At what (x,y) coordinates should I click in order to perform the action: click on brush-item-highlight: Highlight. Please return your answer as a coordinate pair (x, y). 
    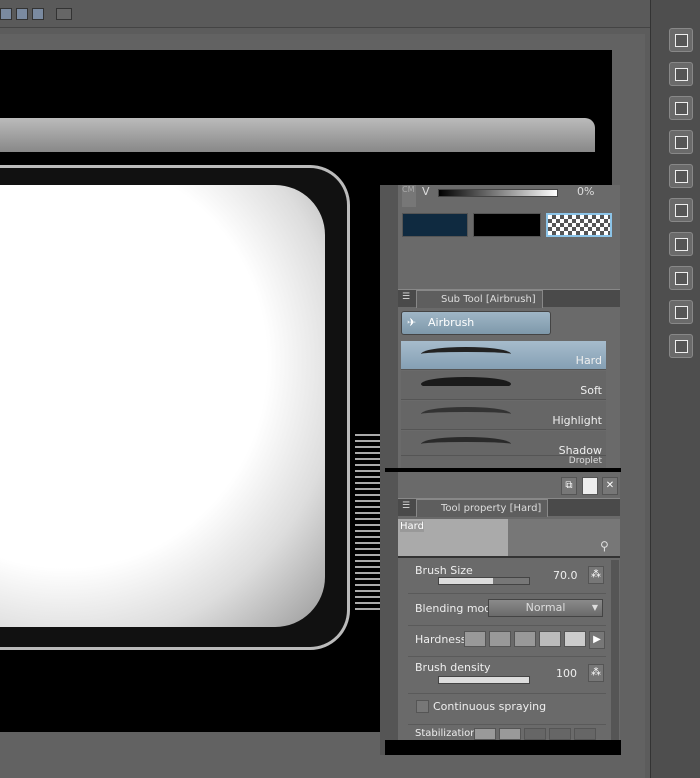
    Looking at the image, I should click on (503, 415).